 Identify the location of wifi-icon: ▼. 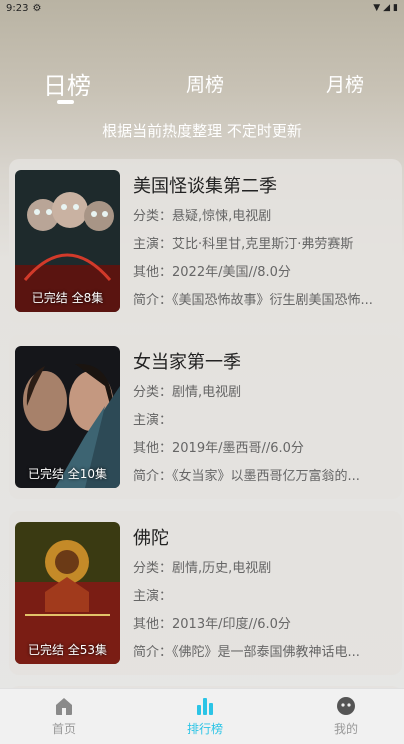
(377, 8).